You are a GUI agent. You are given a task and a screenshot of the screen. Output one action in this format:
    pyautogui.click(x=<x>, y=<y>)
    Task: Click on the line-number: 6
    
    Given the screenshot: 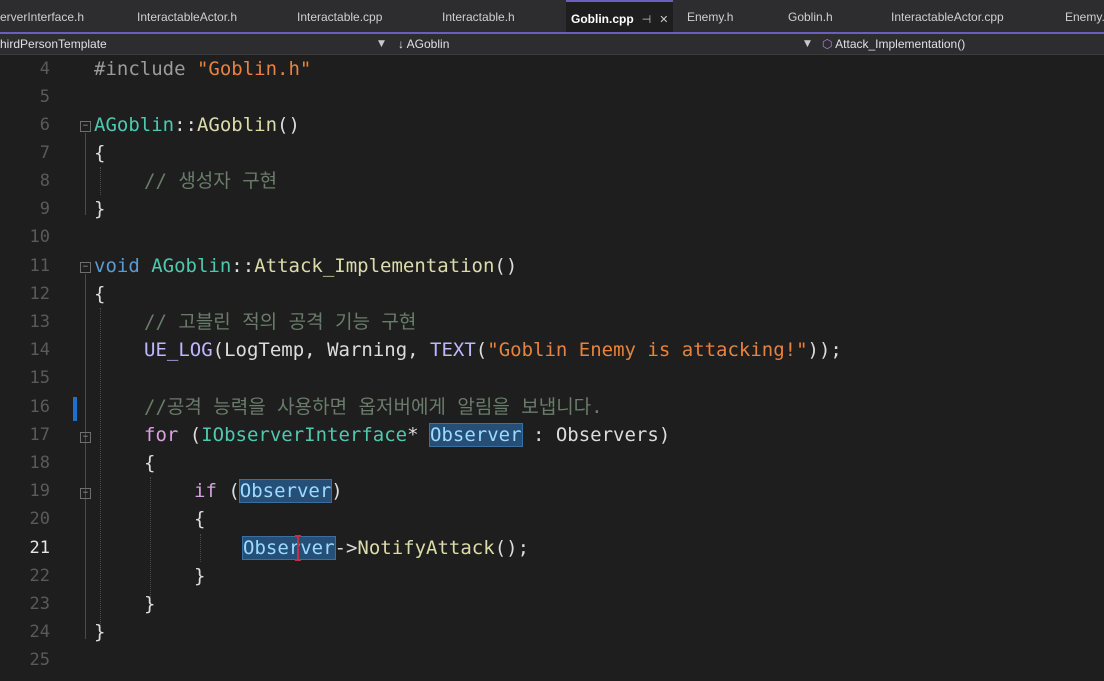 What is the action you would take?
    pyautogui.click(x=44, y=125)
    